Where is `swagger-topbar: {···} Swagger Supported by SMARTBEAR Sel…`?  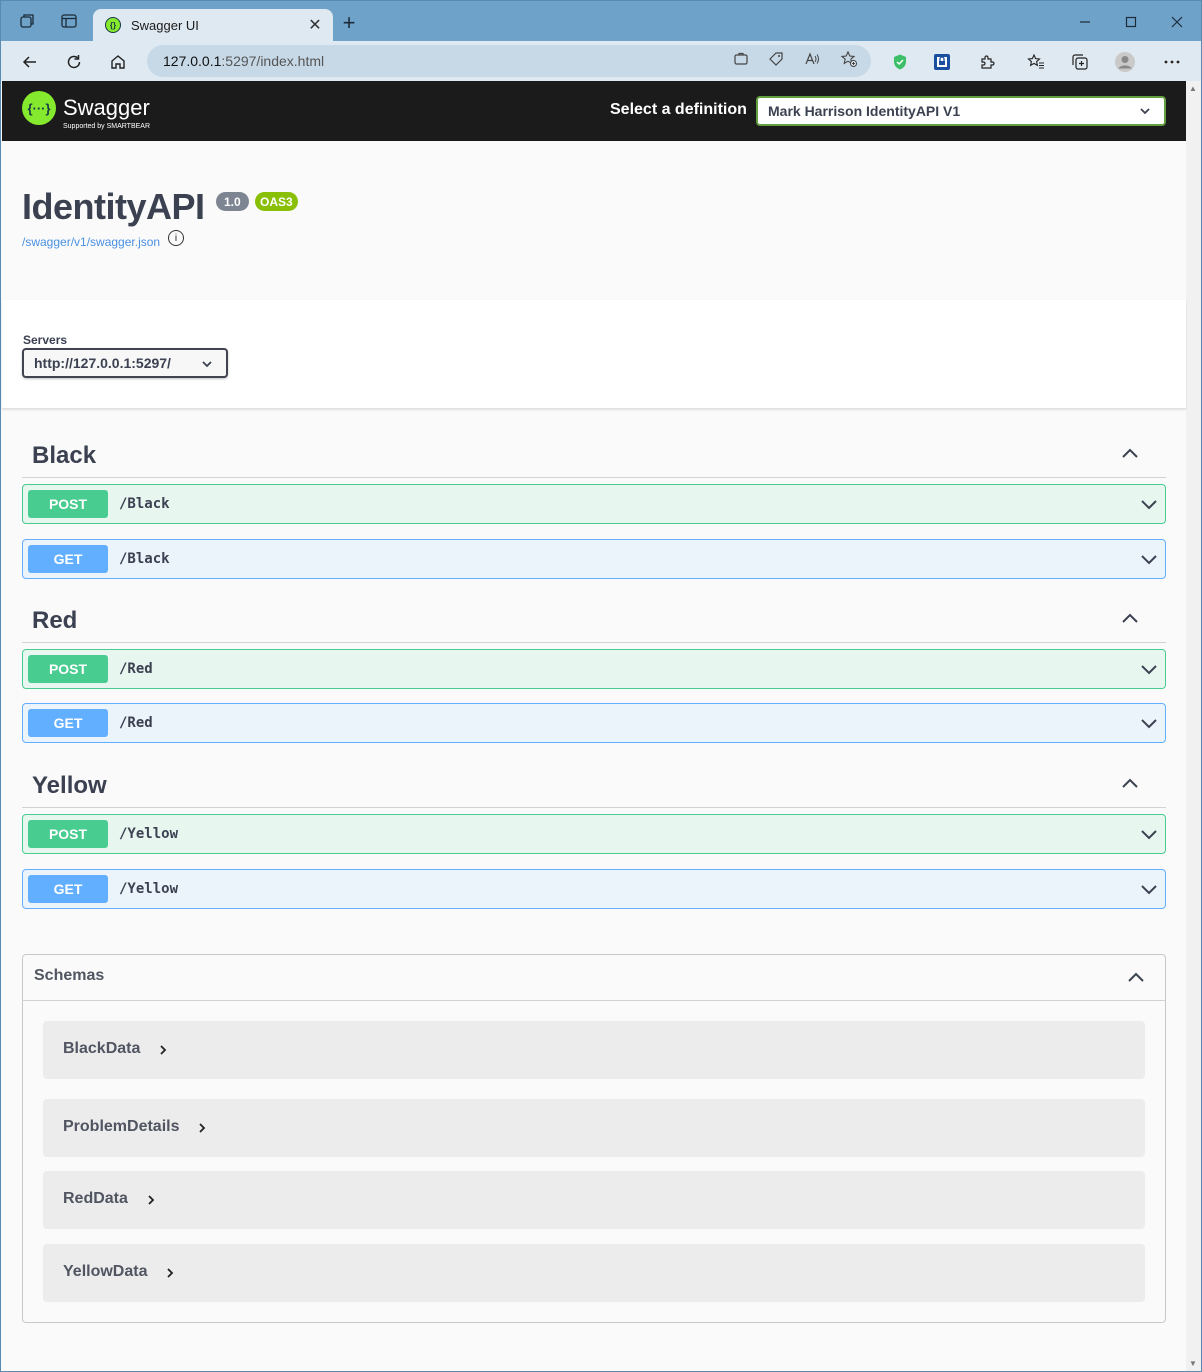 swagger-topbar: {···} Swagger Supported by SMARTBEAR Sel… is located at coordinates (594, 111).